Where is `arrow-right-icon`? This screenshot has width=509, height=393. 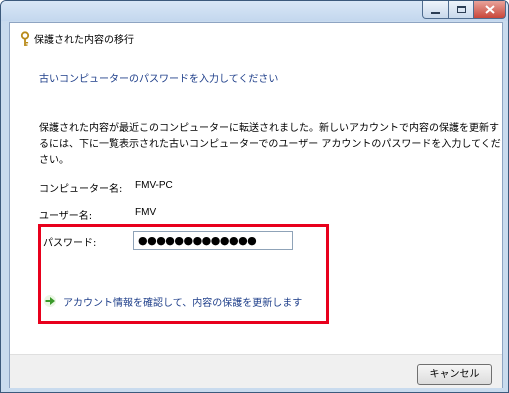 arrow-right-icon is located at coordinates (50, 301).